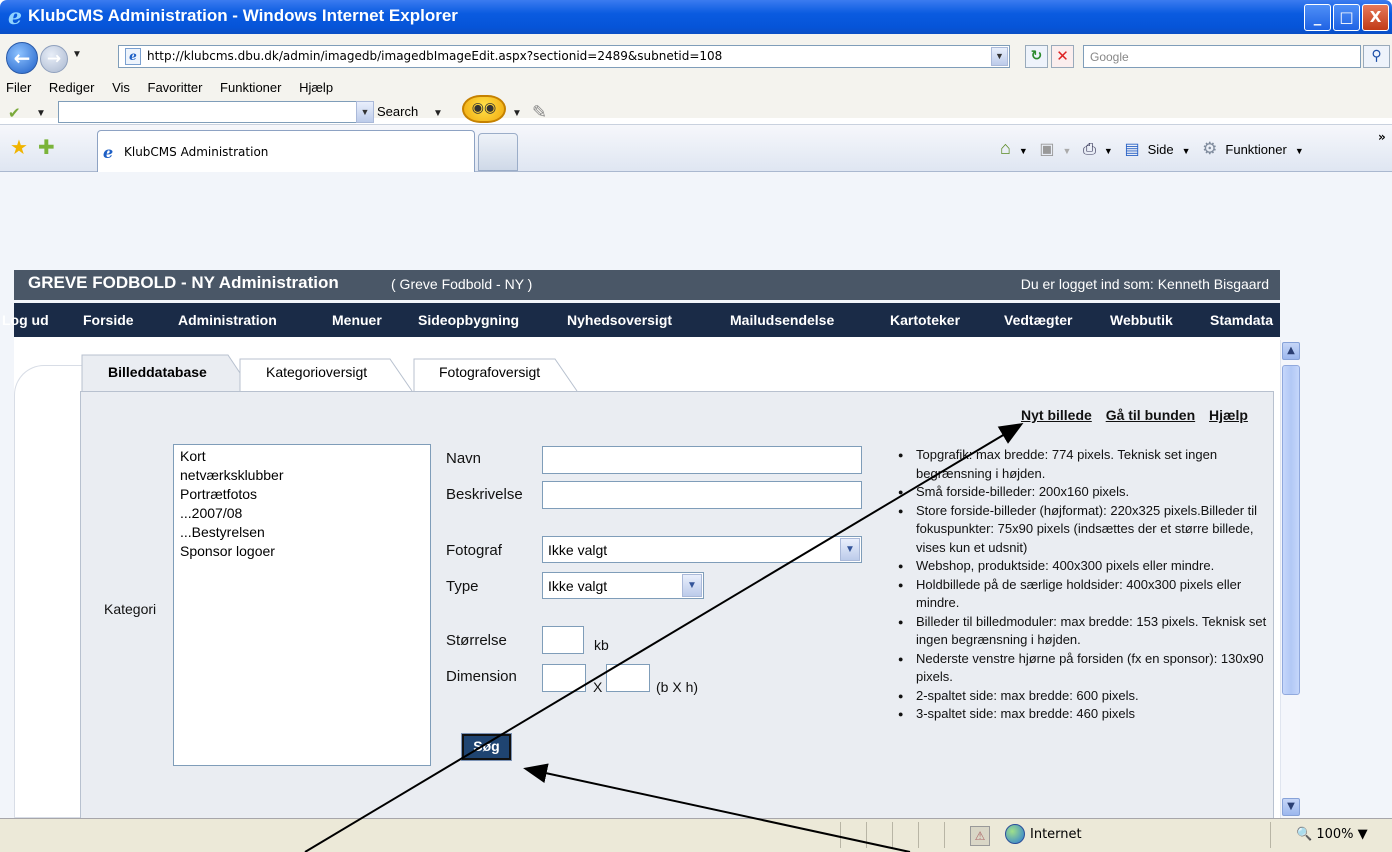 This screenshot has width=1392, height=852. I want to click on menu-funktioner: Funktioner, so click(250, 87).